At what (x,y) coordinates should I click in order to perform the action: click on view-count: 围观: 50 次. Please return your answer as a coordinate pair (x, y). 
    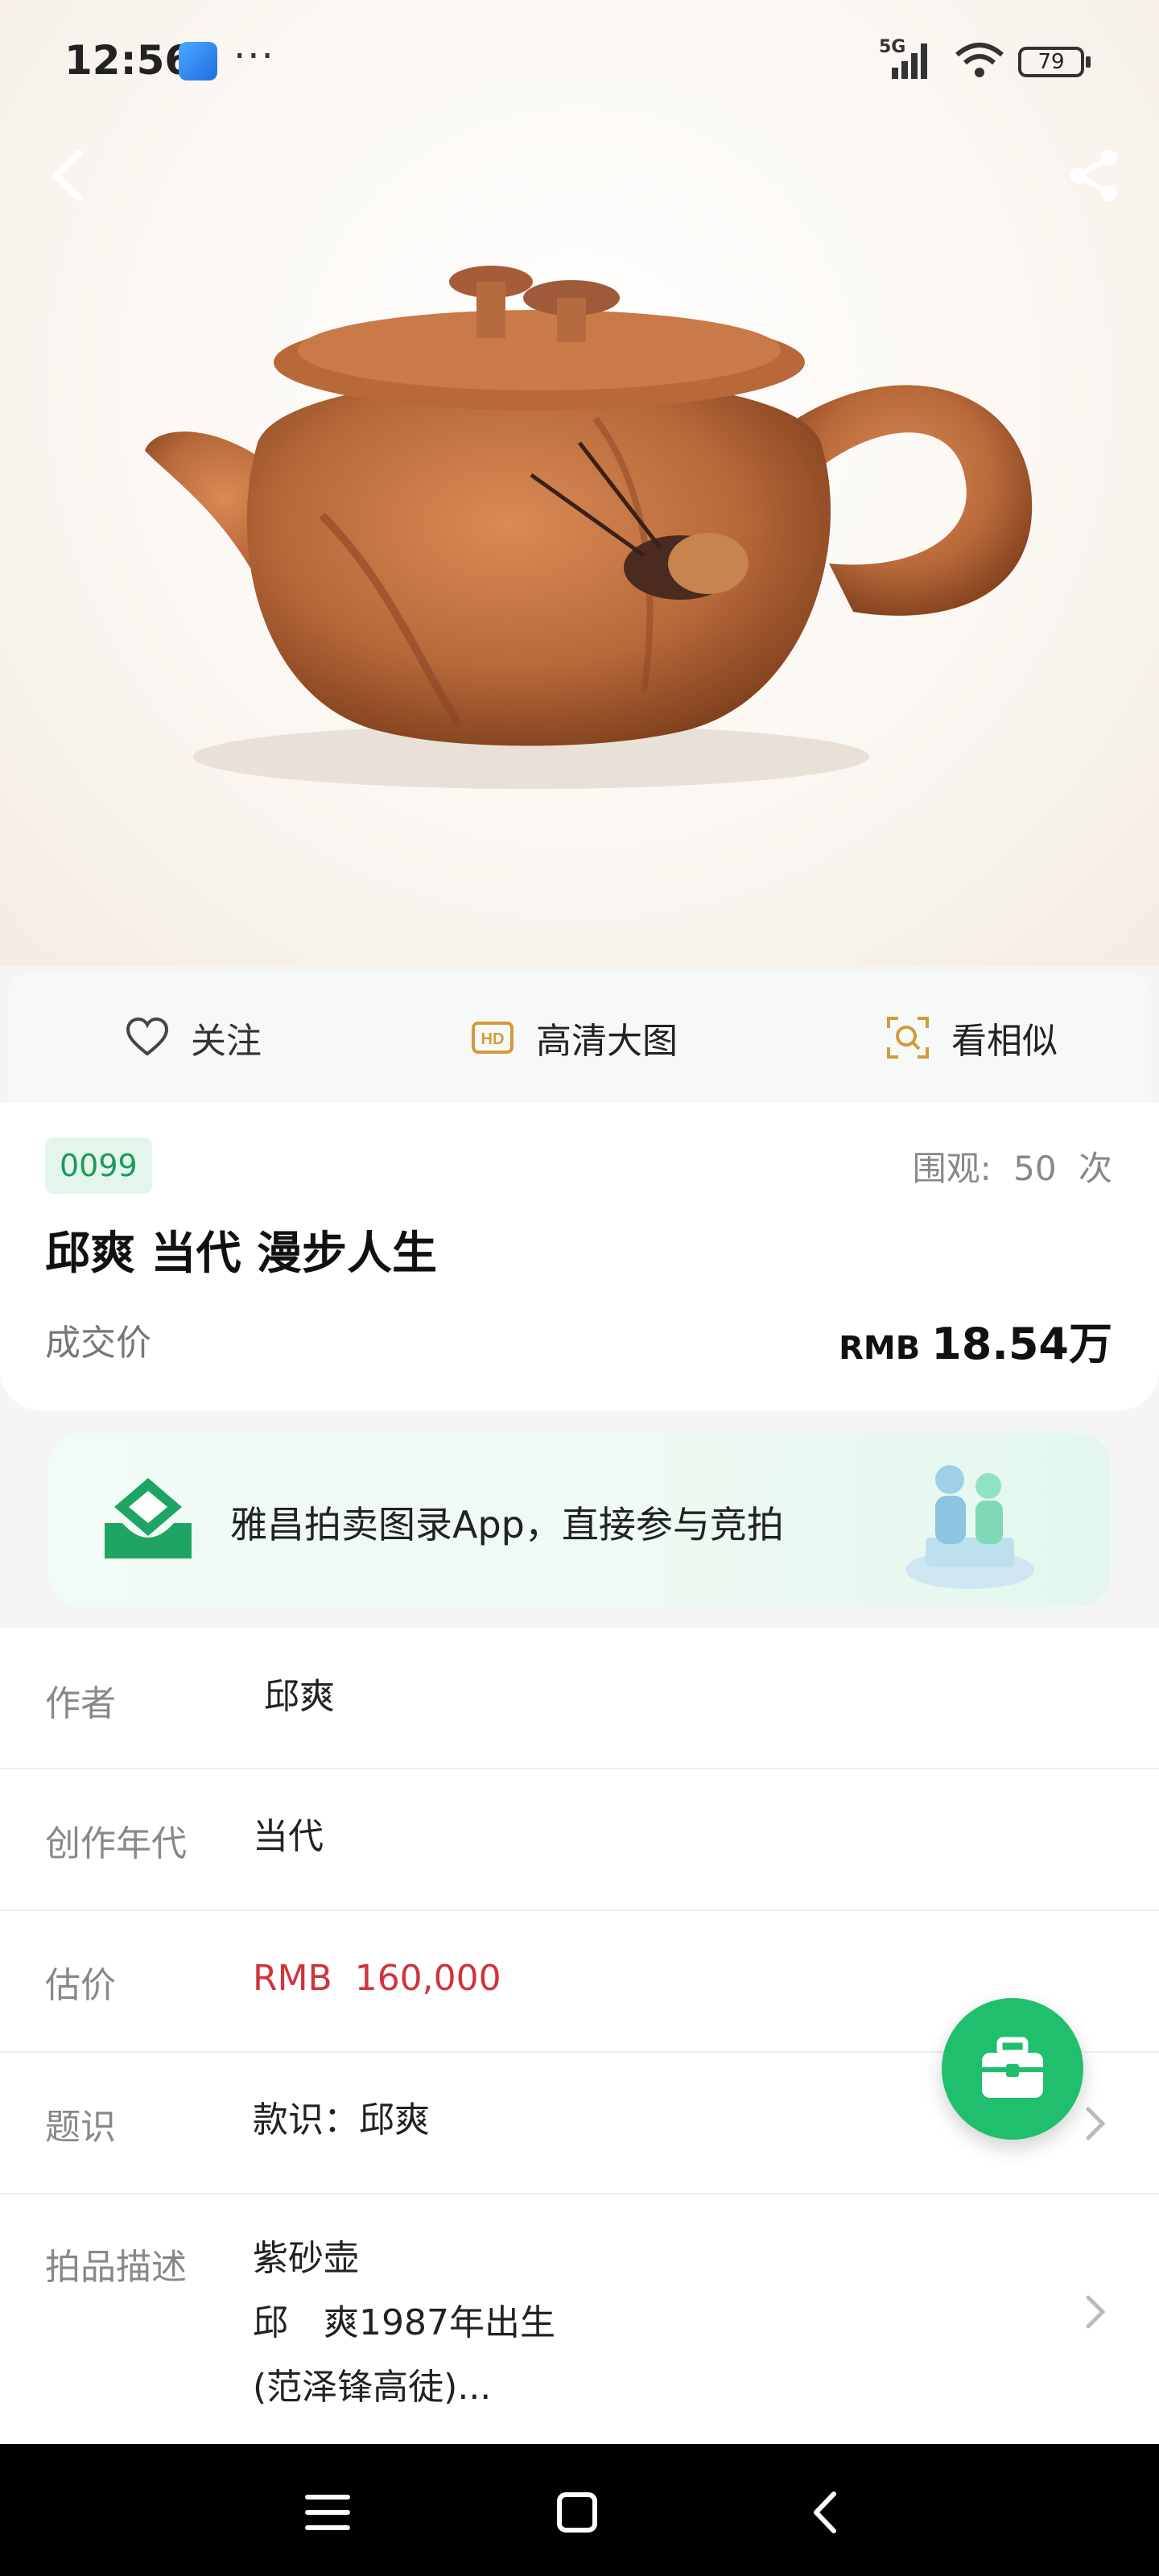
    Looking at the image, I should click on (1012, 1166).